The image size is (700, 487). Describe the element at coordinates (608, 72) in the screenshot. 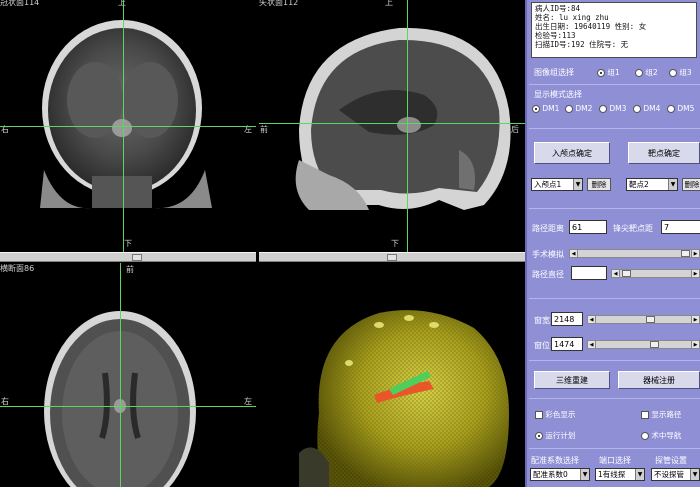

I see `image-group-option-1: 组1` at that location.